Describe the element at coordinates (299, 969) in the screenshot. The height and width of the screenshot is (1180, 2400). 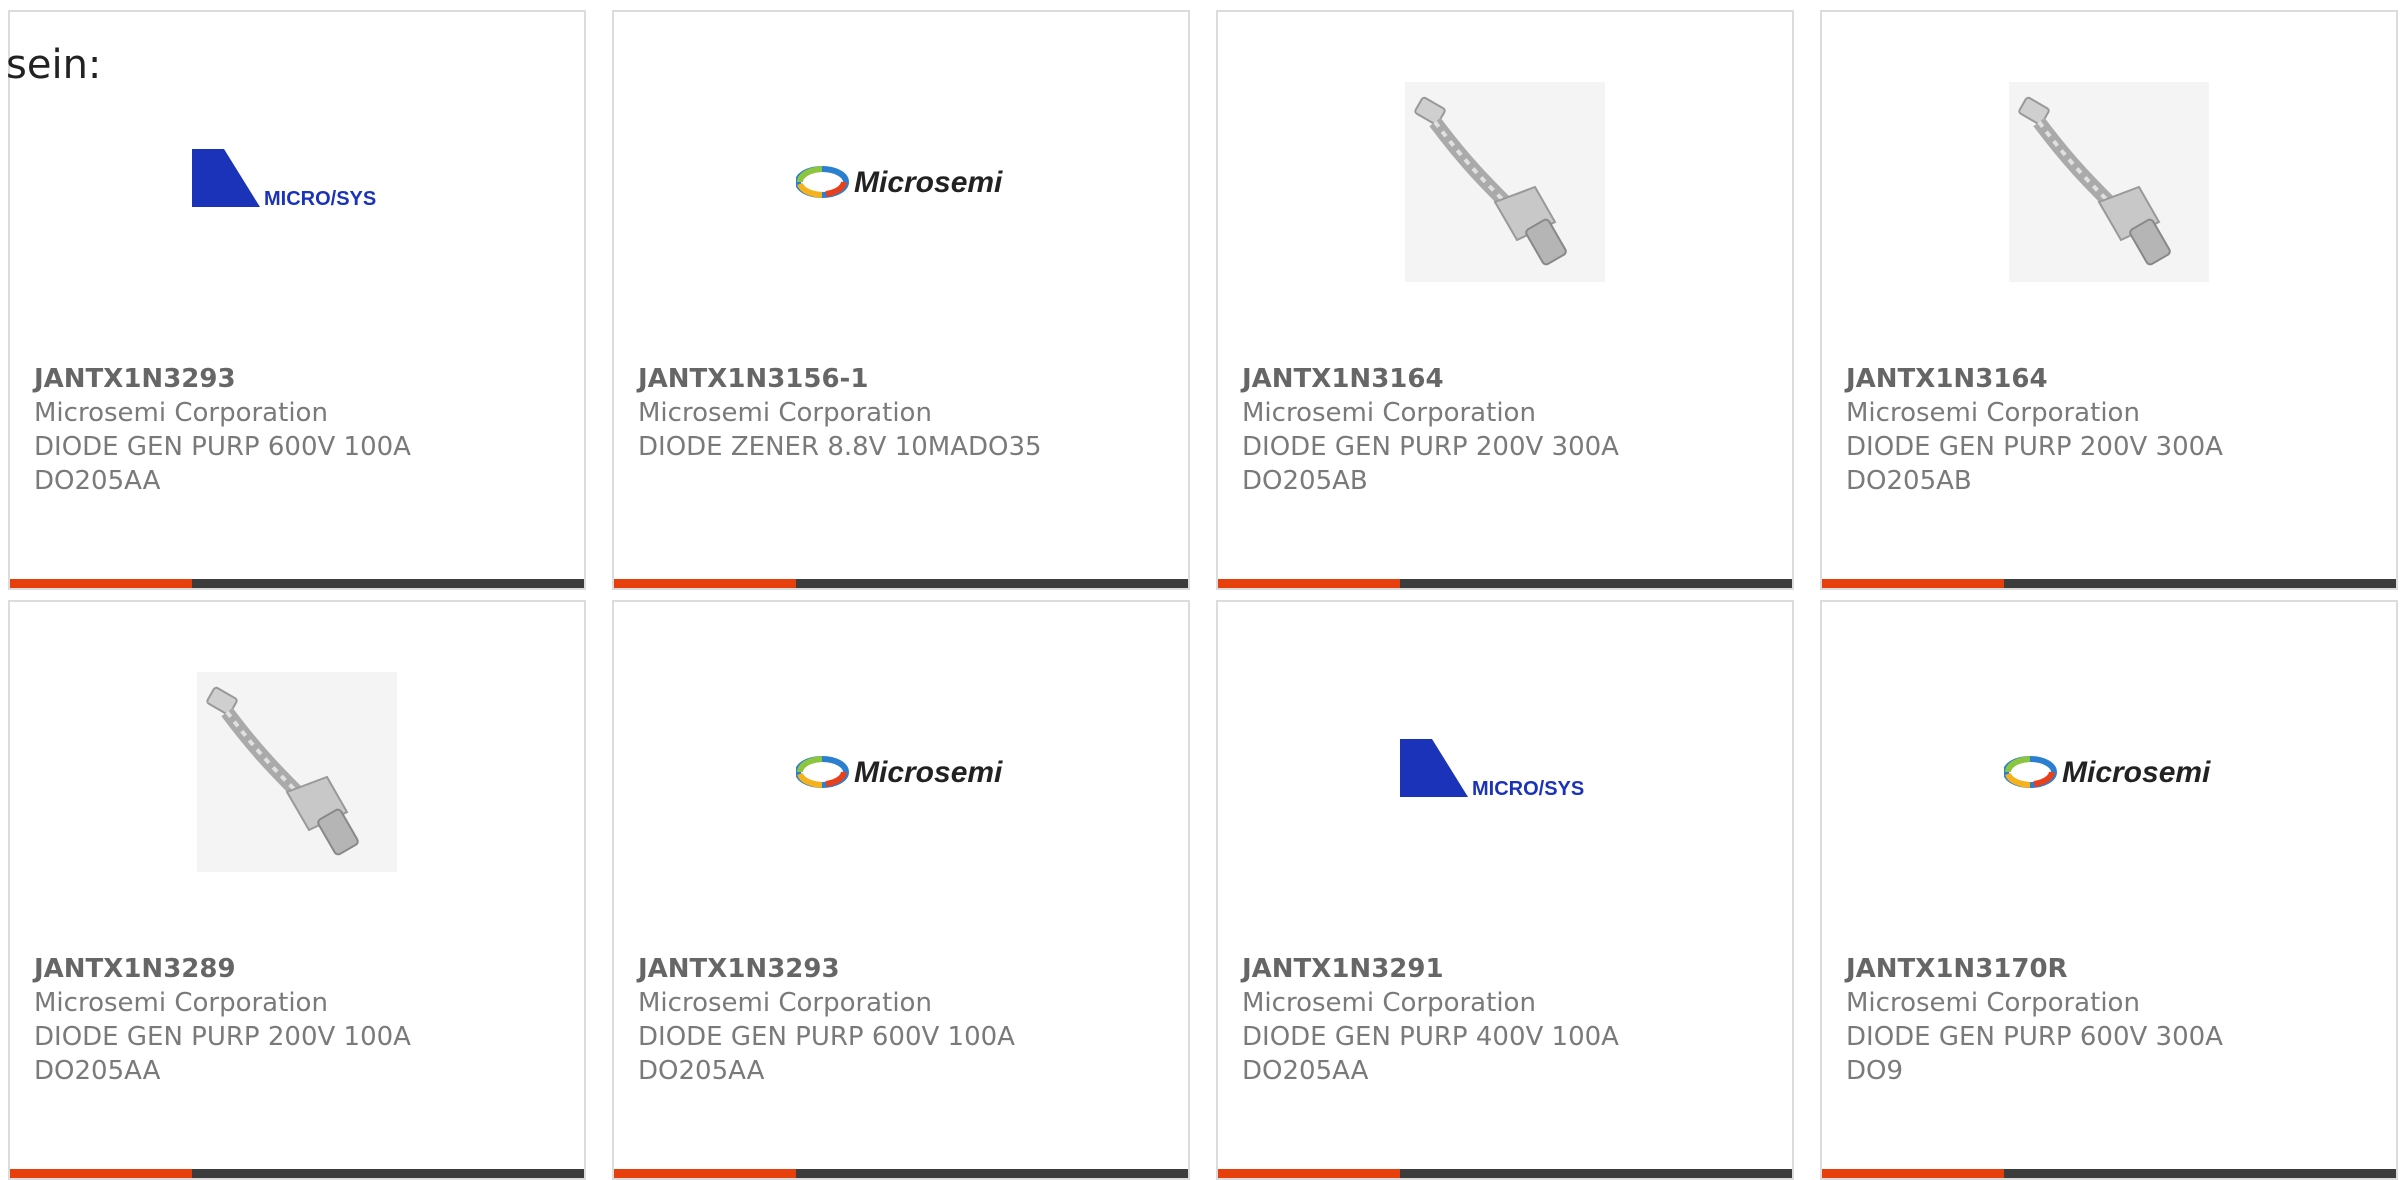
I see `part-number: JANTX1N3289` at that location.